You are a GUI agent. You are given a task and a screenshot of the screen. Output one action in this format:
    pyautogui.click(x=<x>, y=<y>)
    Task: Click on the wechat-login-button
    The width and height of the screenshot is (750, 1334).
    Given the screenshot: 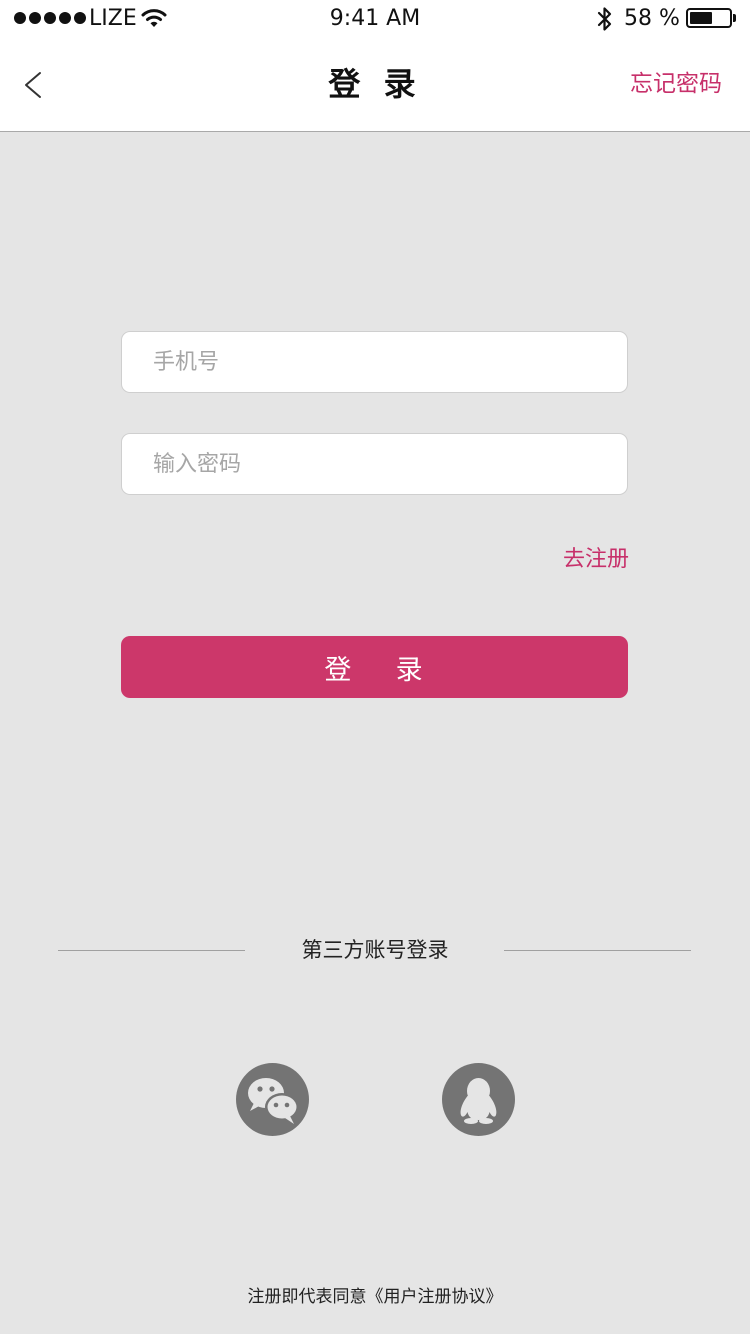 What is the action you would take?
    pyautogui.click(x=272, y=1099)
    